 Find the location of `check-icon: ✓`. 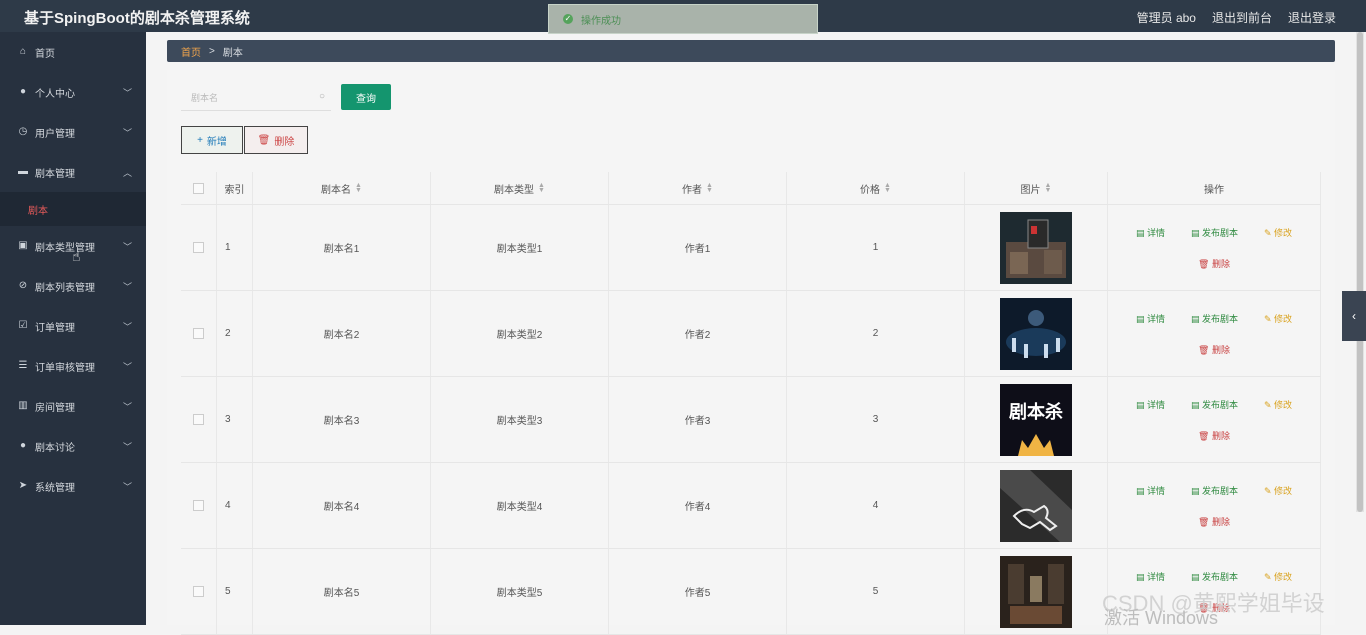

check-icon: ✓ is located at coordinates (568, 19).